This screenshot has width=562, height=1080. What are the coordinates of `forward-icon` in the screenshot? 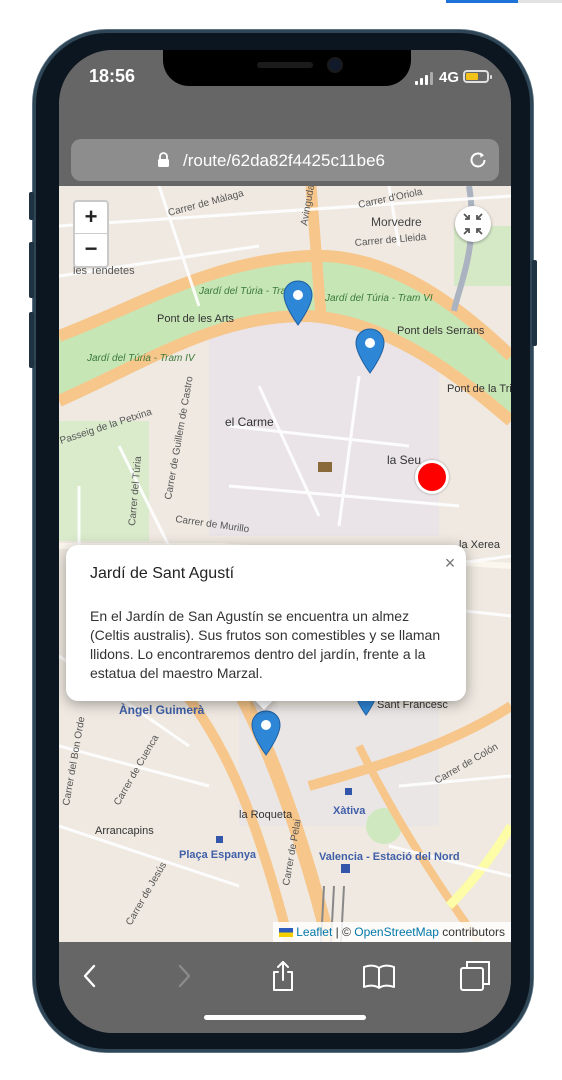 It's located at (183, 976).